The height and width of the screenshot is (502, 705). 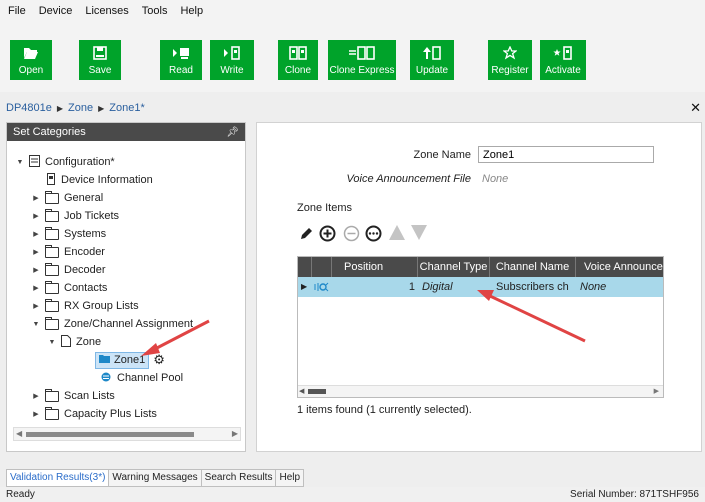 What do you see at coordinates (100, 180) in the screenshot?
I see `tree-item-device-information: Device Information` at bounding box center [100, 180].